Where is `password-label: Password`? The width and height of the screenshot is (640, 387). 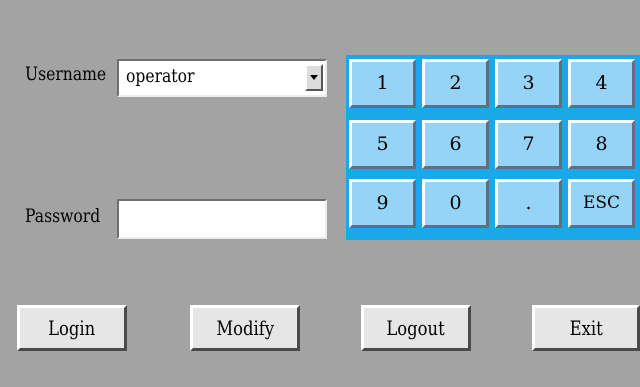
password-label: Password is located at coordinates (63, 216).